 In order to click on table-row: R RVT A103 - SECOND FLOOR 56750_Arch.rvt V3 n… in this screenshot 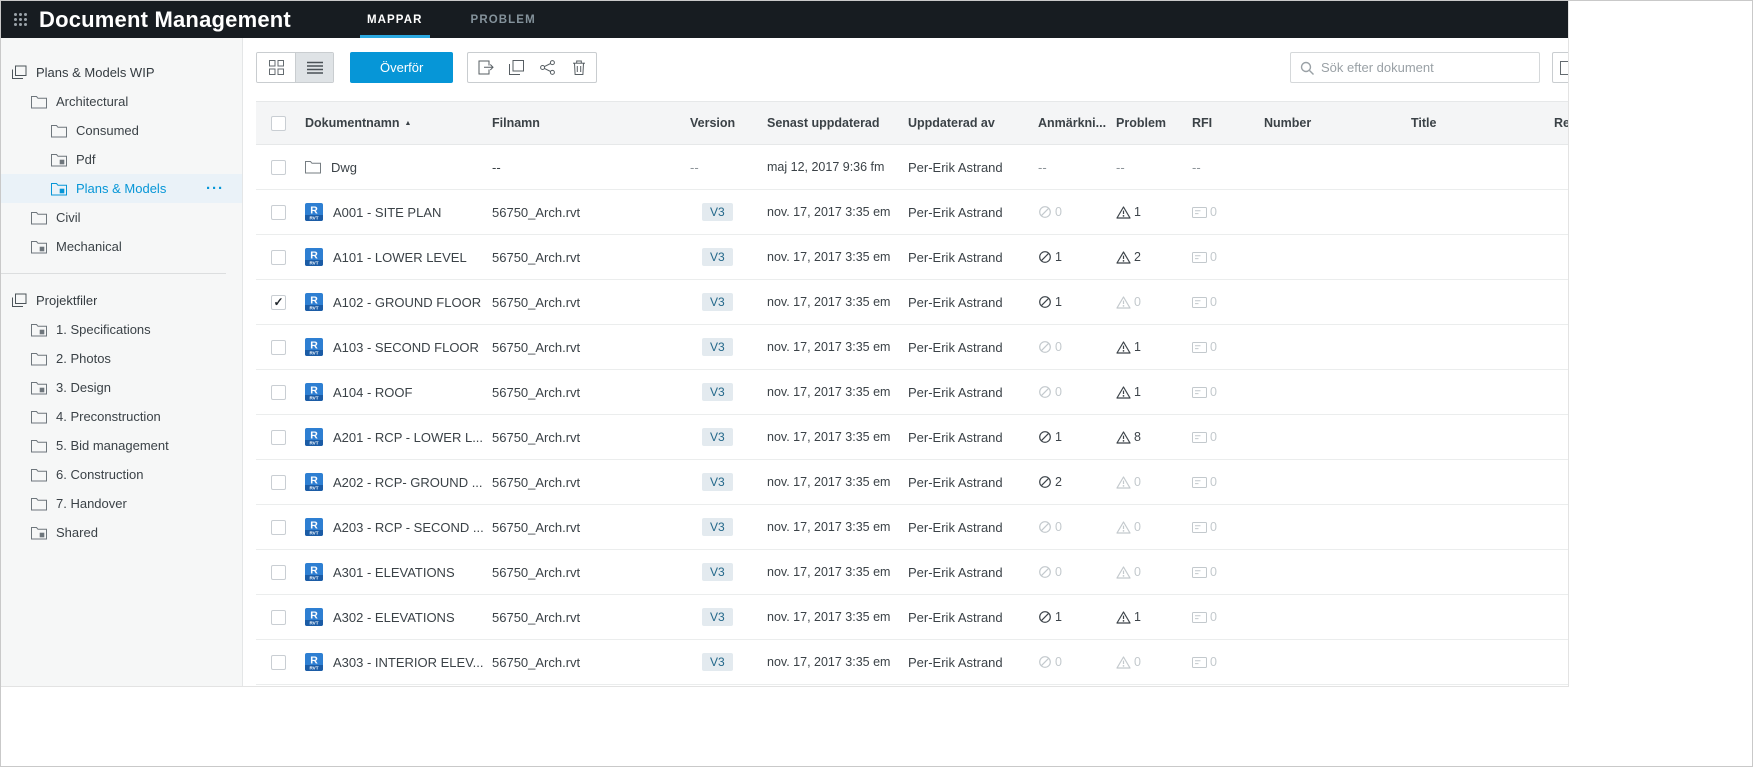, I will do `click(912, 347)`.